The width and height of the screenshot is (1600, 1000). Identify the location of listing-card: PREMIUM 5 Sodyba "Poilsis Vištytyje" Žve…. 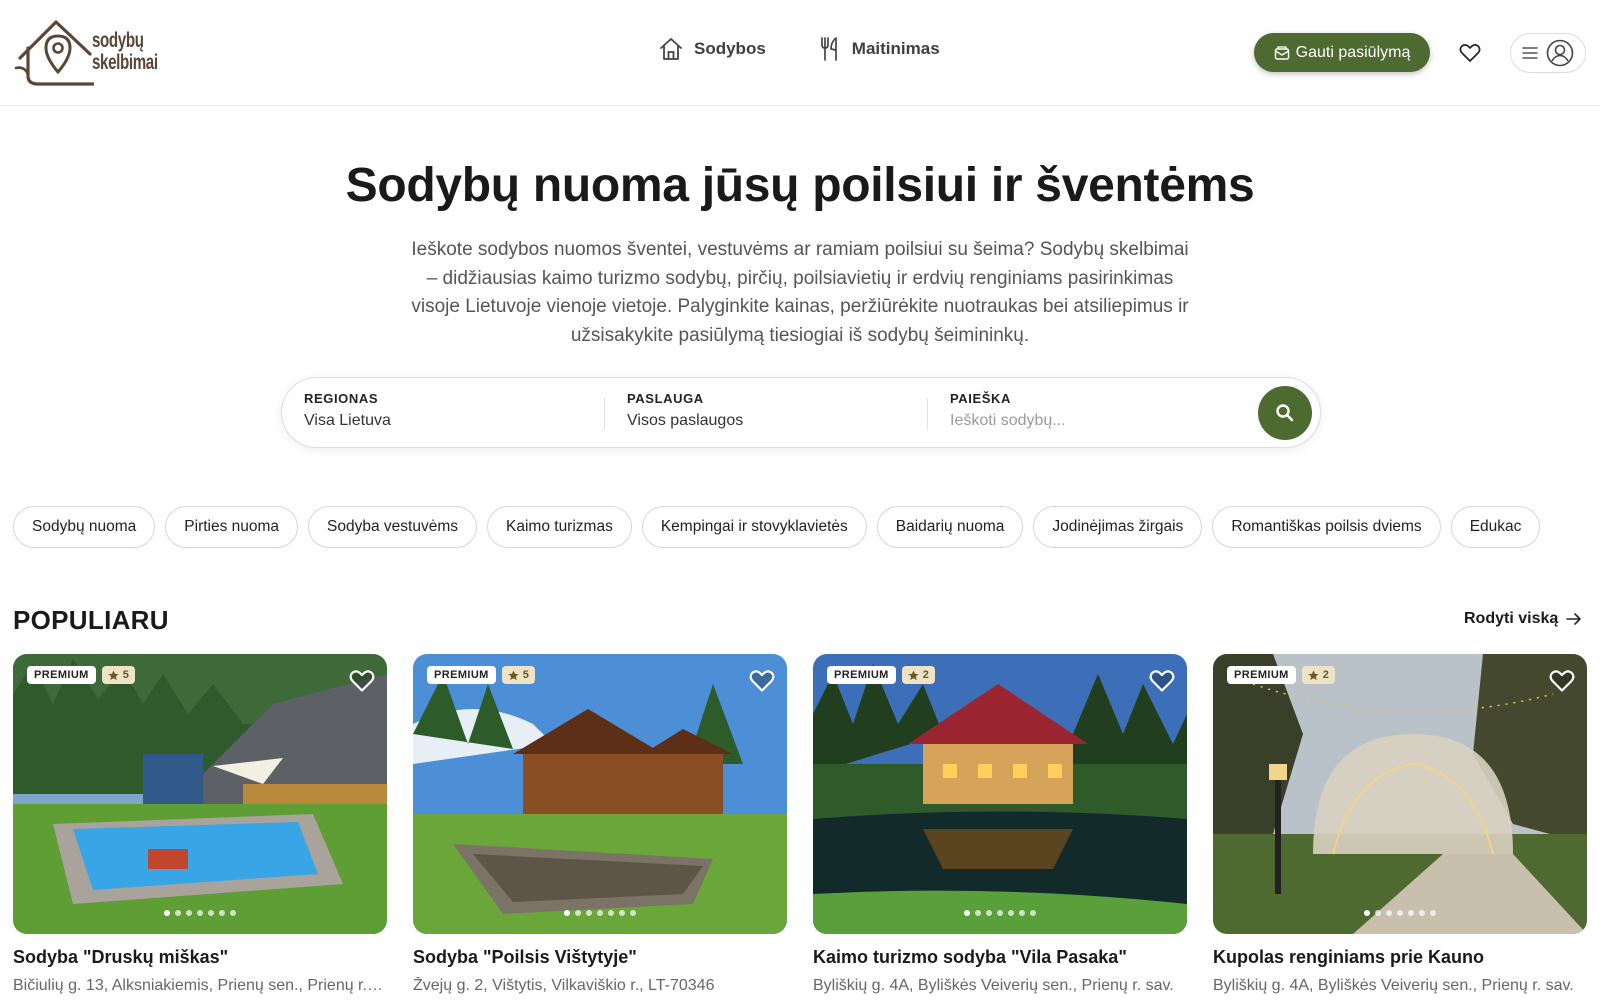
(600, 827).